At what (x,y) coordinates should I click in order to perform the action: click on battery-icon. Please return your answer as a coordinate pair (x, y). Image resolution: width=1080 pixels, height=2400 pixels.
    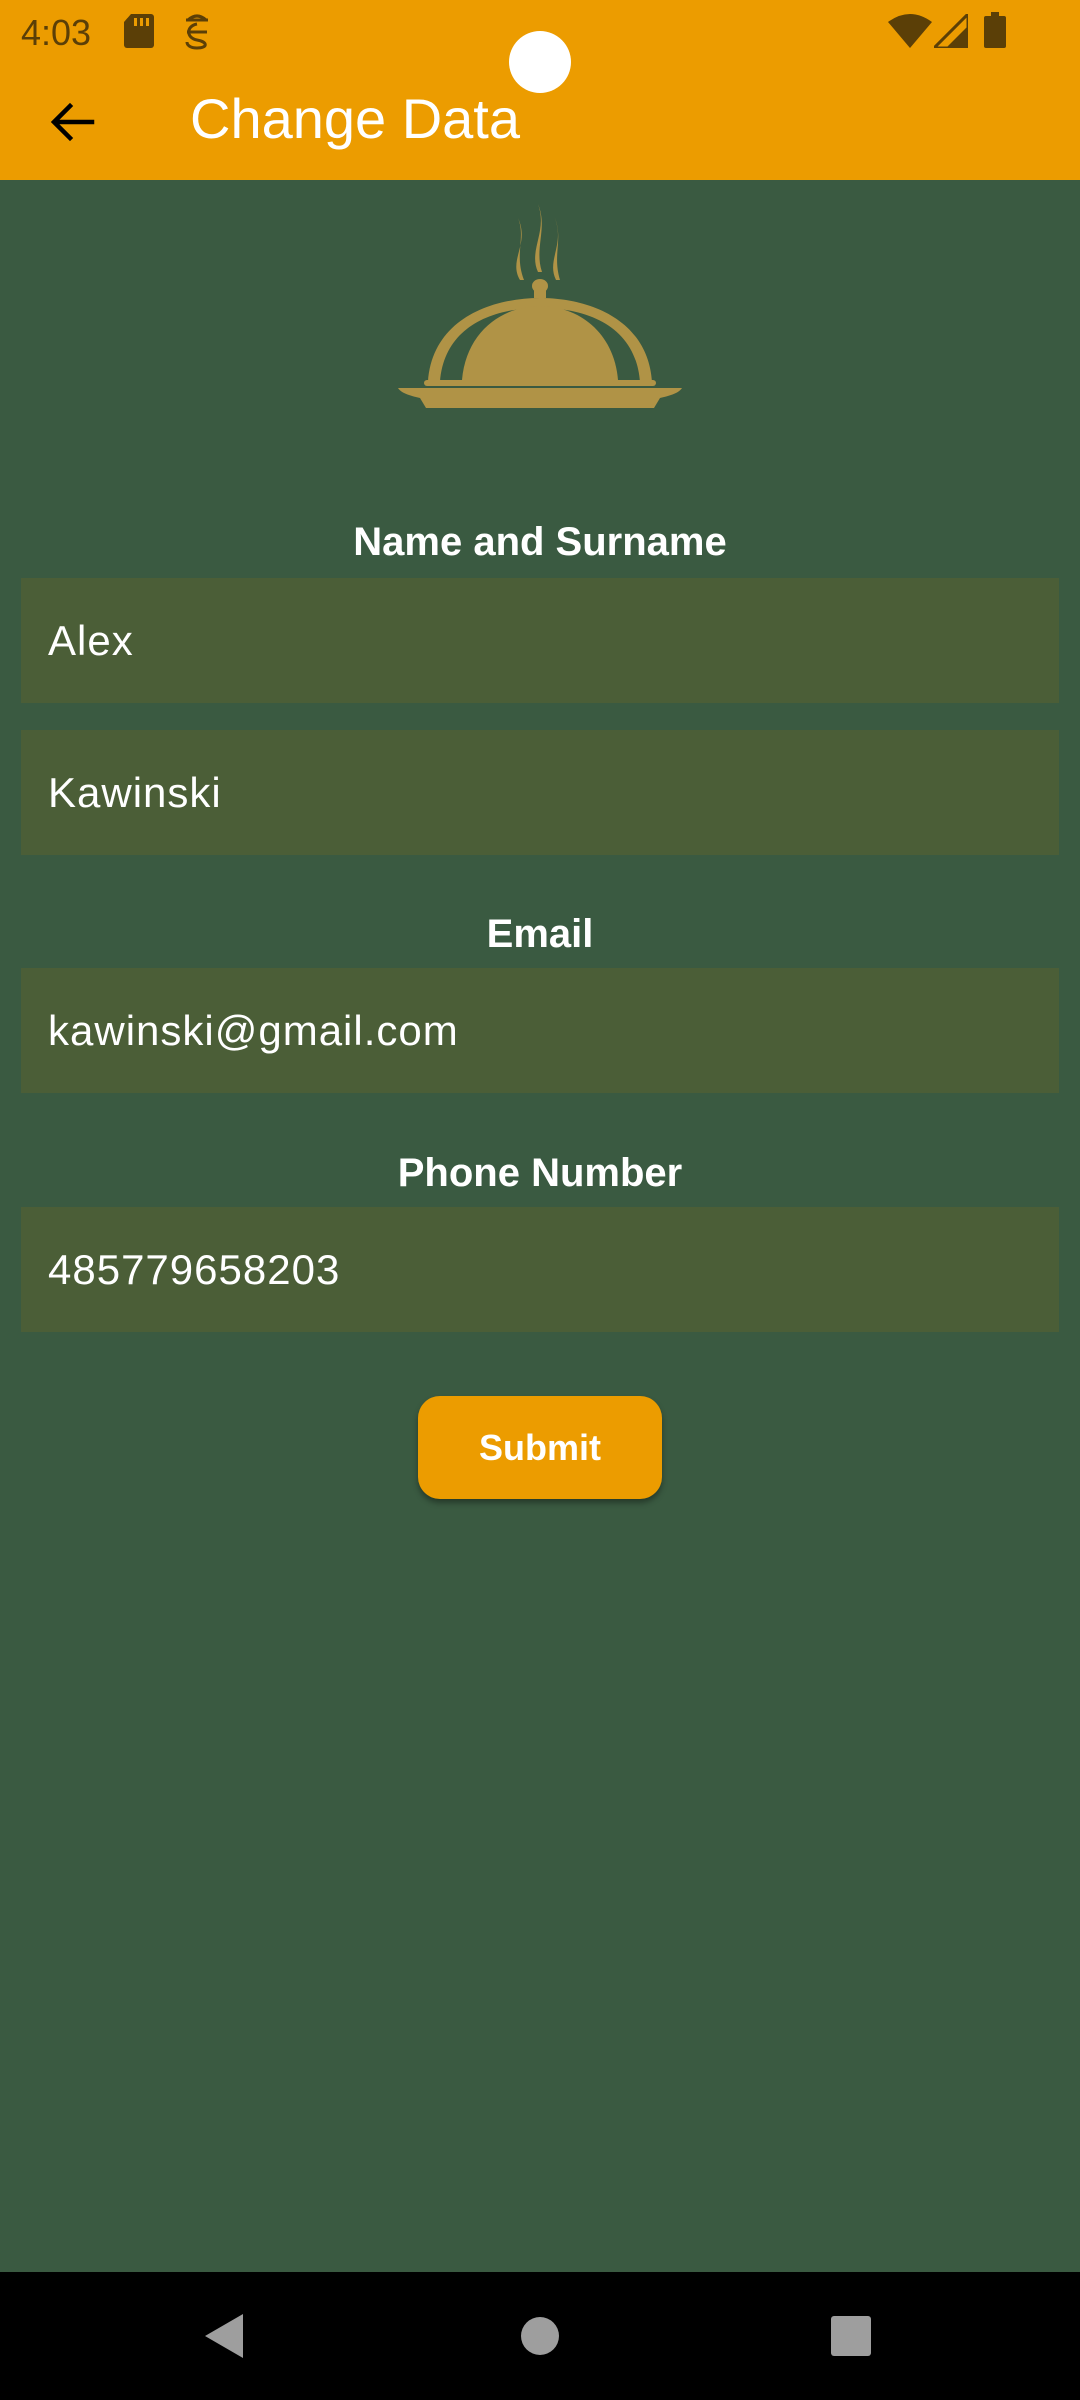
    Looking at the image, I should click on (995, 32).